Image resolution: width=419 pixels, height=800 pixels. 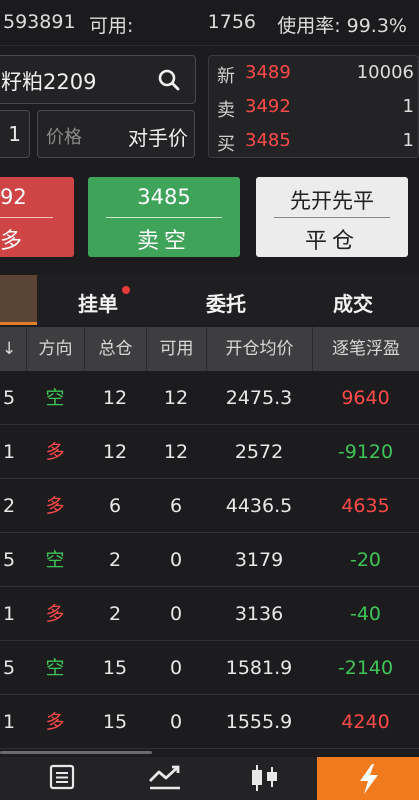 I want to click on table-row: 1 多 15 0 1555.9 4240, so click(x=209, y=722).